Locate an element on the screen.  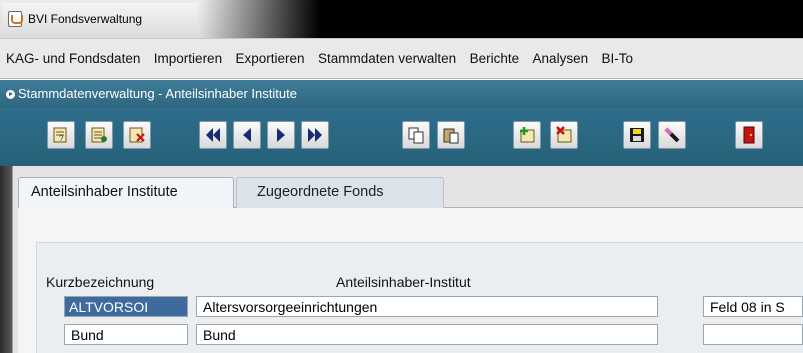
cancel-query-button is located at coordinates (137, 135).